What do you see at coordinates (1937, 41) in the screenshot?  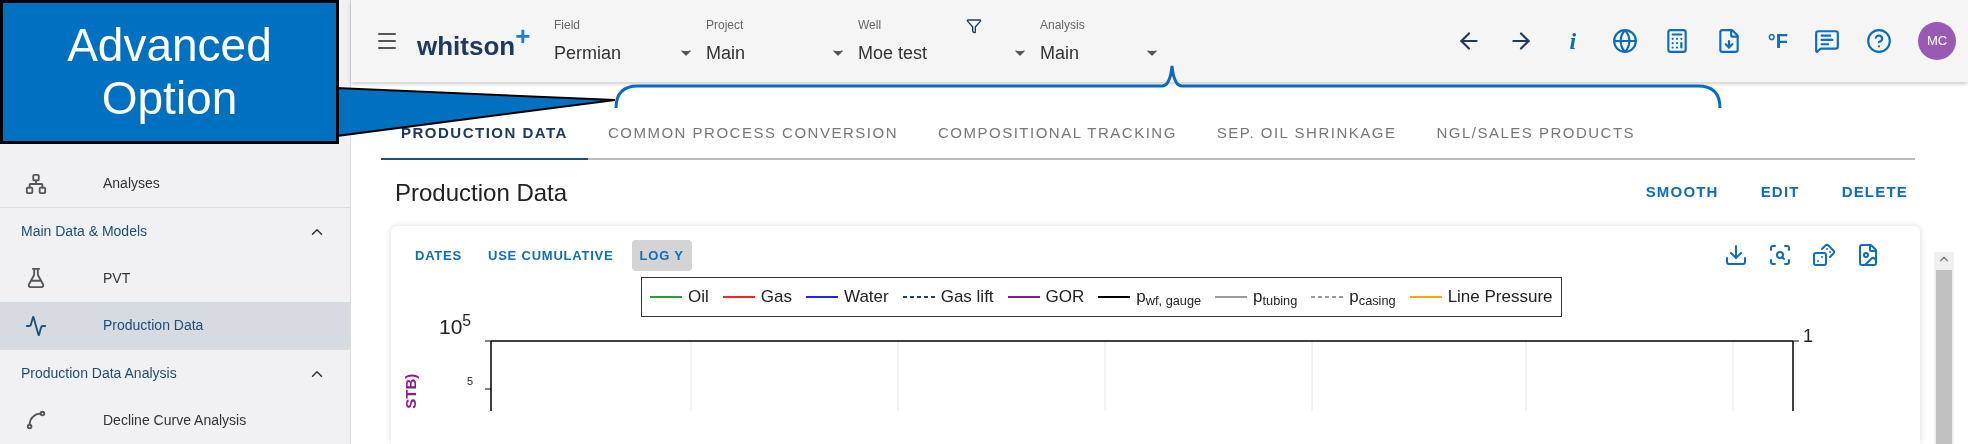 I see `user-avatar: MC` at bounding box center [1937, 41].